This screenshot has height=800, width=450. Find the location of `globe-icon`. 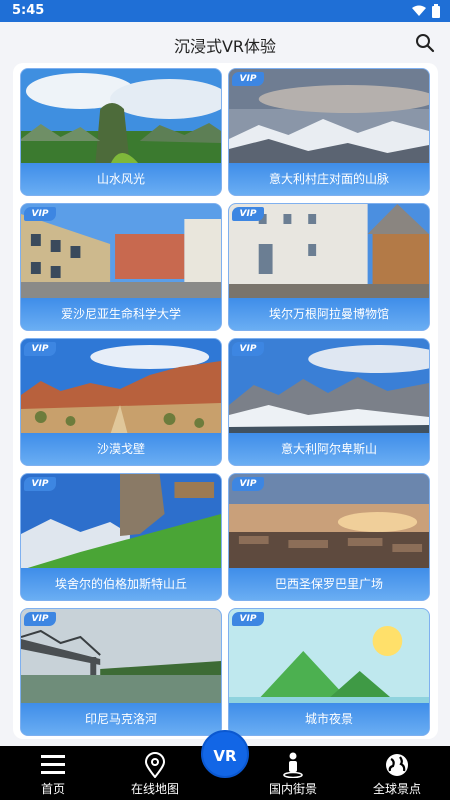

globe-icon is located at coordinates (397, 765).